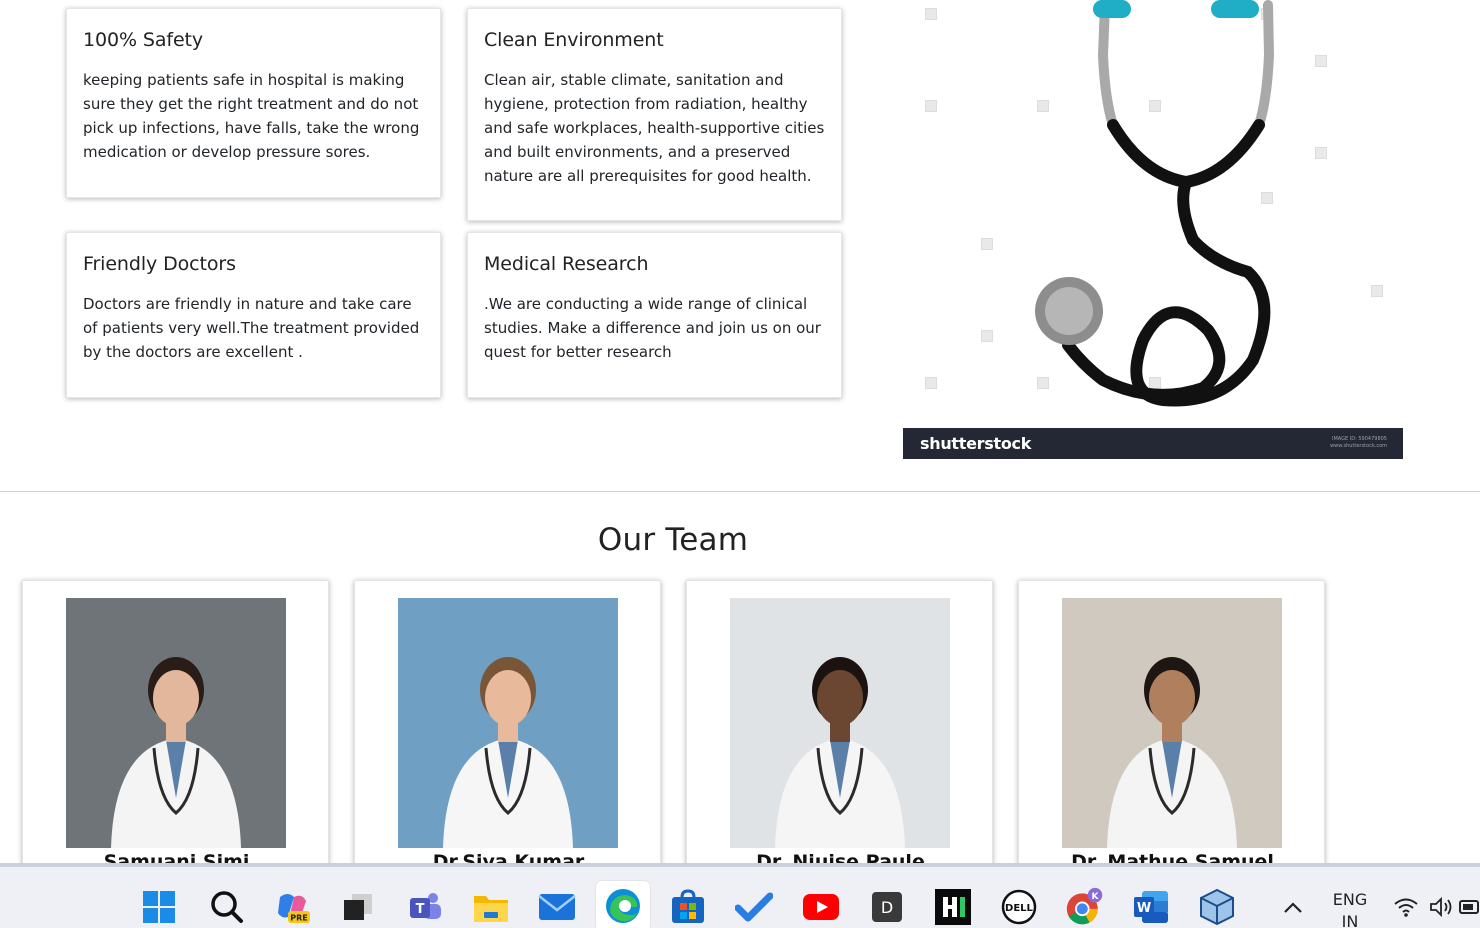  Describe the element at coordinates (1406, 907) in the screenshot. I see `wifi-icon` at that location.